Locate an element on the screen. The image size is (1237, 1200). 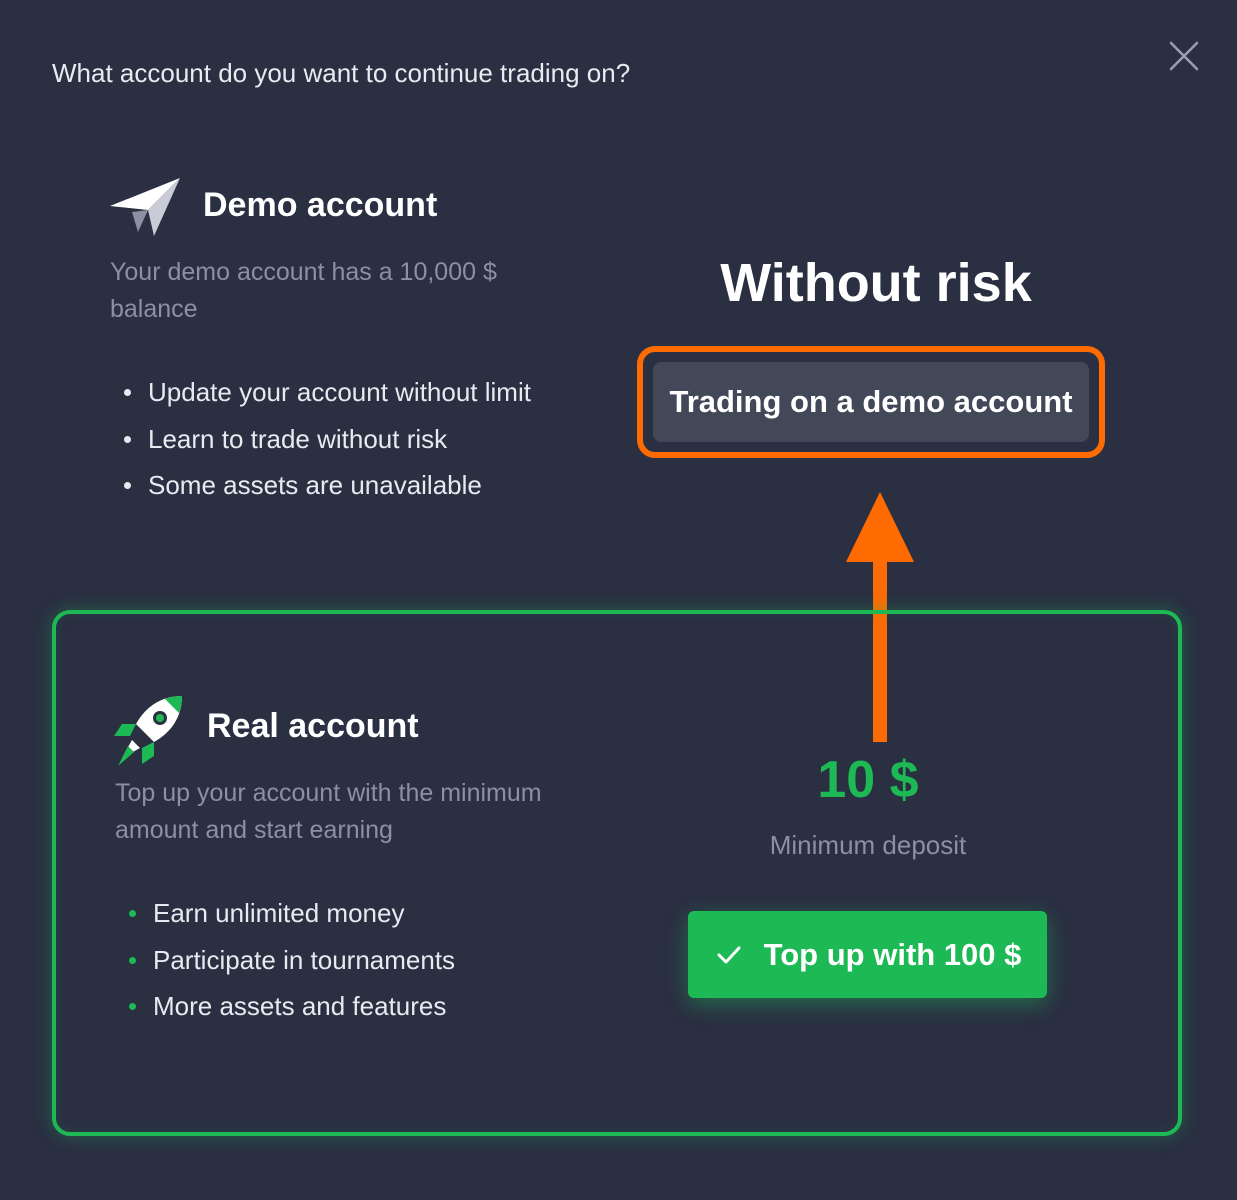
close-icon is located at coordinates (1184, 56).